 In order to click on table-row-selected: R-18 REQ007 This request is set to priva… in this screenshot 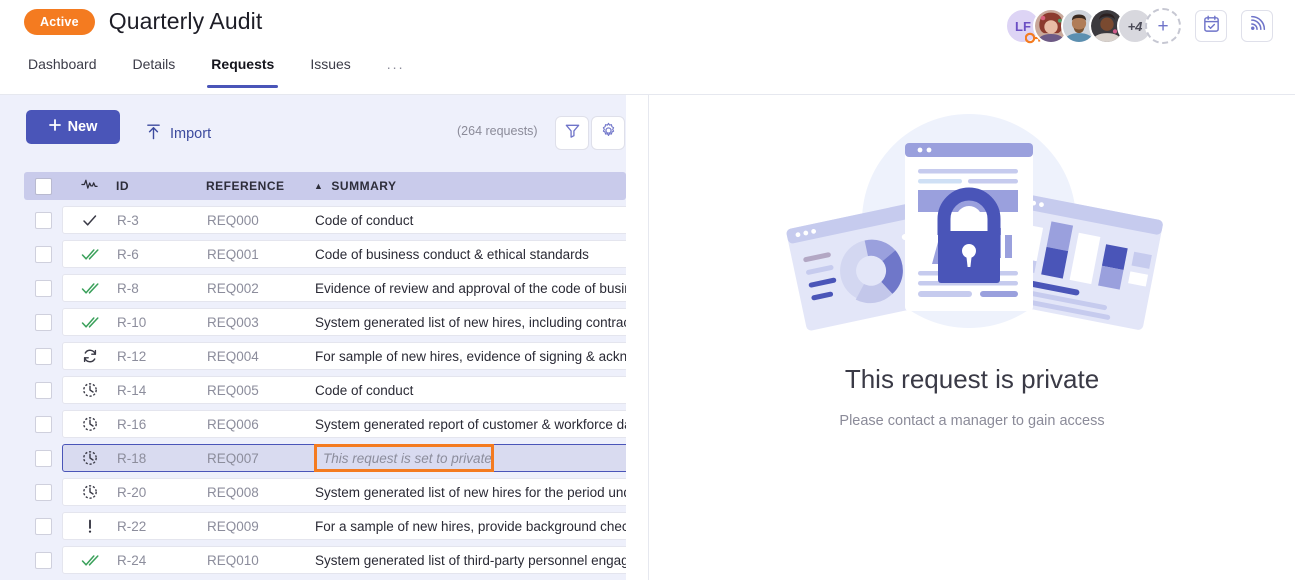, I will do `click(325, 458)`.